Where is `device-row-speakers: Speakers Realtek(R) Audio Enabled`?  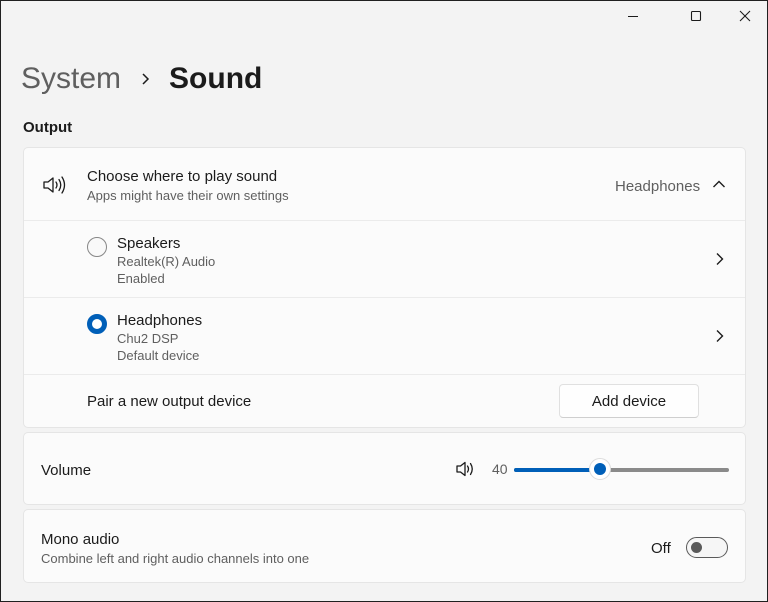 device-row-speakers: Speakers Realtek(R) Audio Enabled is located at coordinates (384, 258).